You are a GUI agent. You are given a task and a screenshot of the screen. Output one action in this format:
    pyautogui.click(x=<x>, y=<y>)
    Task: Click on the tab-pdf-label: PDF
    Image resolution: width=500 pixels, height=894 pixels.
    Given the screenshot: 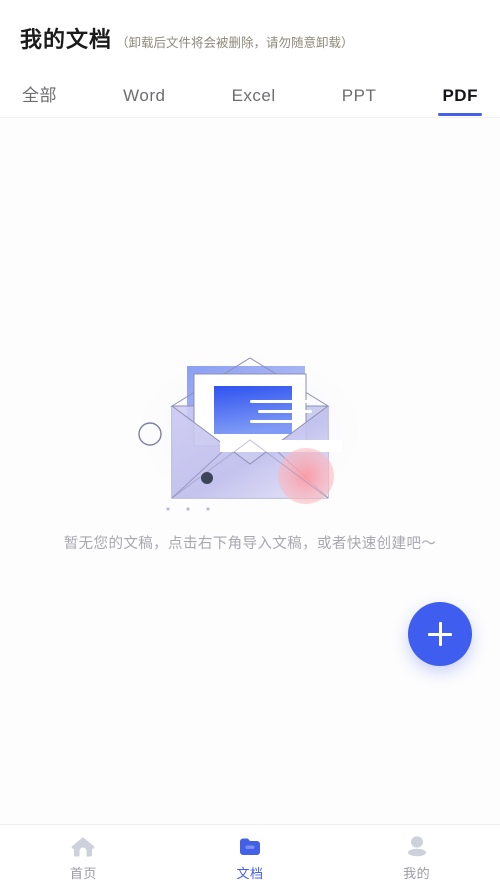 What is the action you would take?
    pyautogui.click(x=460, y=95)
    